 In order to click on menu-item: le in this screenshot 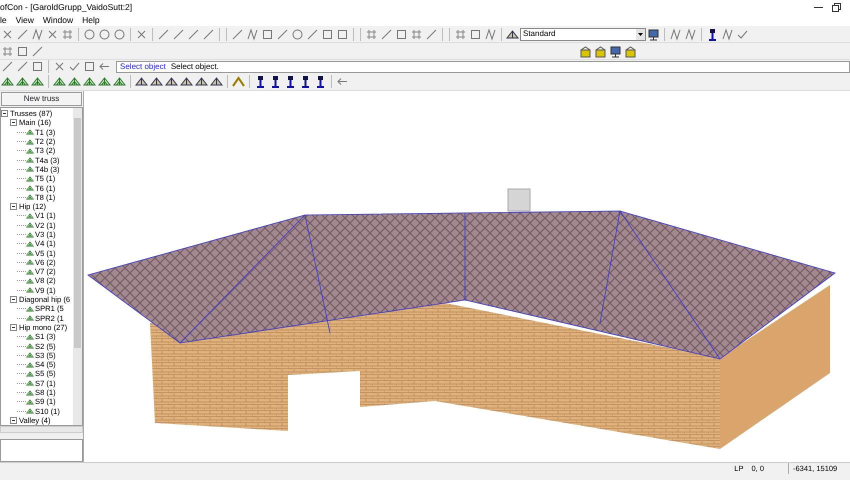, I will do `click(3, 20)`.